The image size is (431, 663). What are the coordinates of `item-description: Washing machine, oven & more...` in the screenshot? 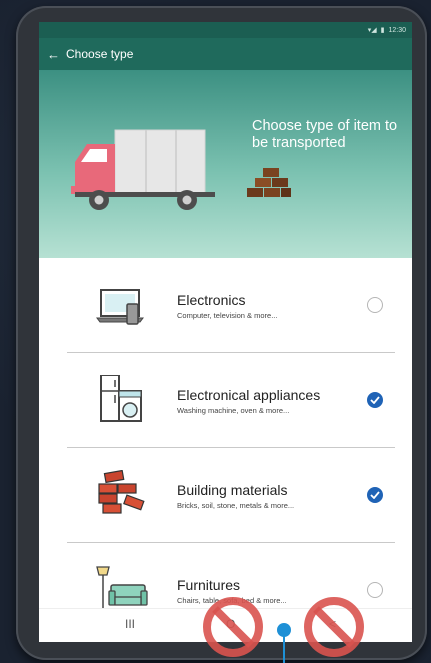 It's located at (233, 410).